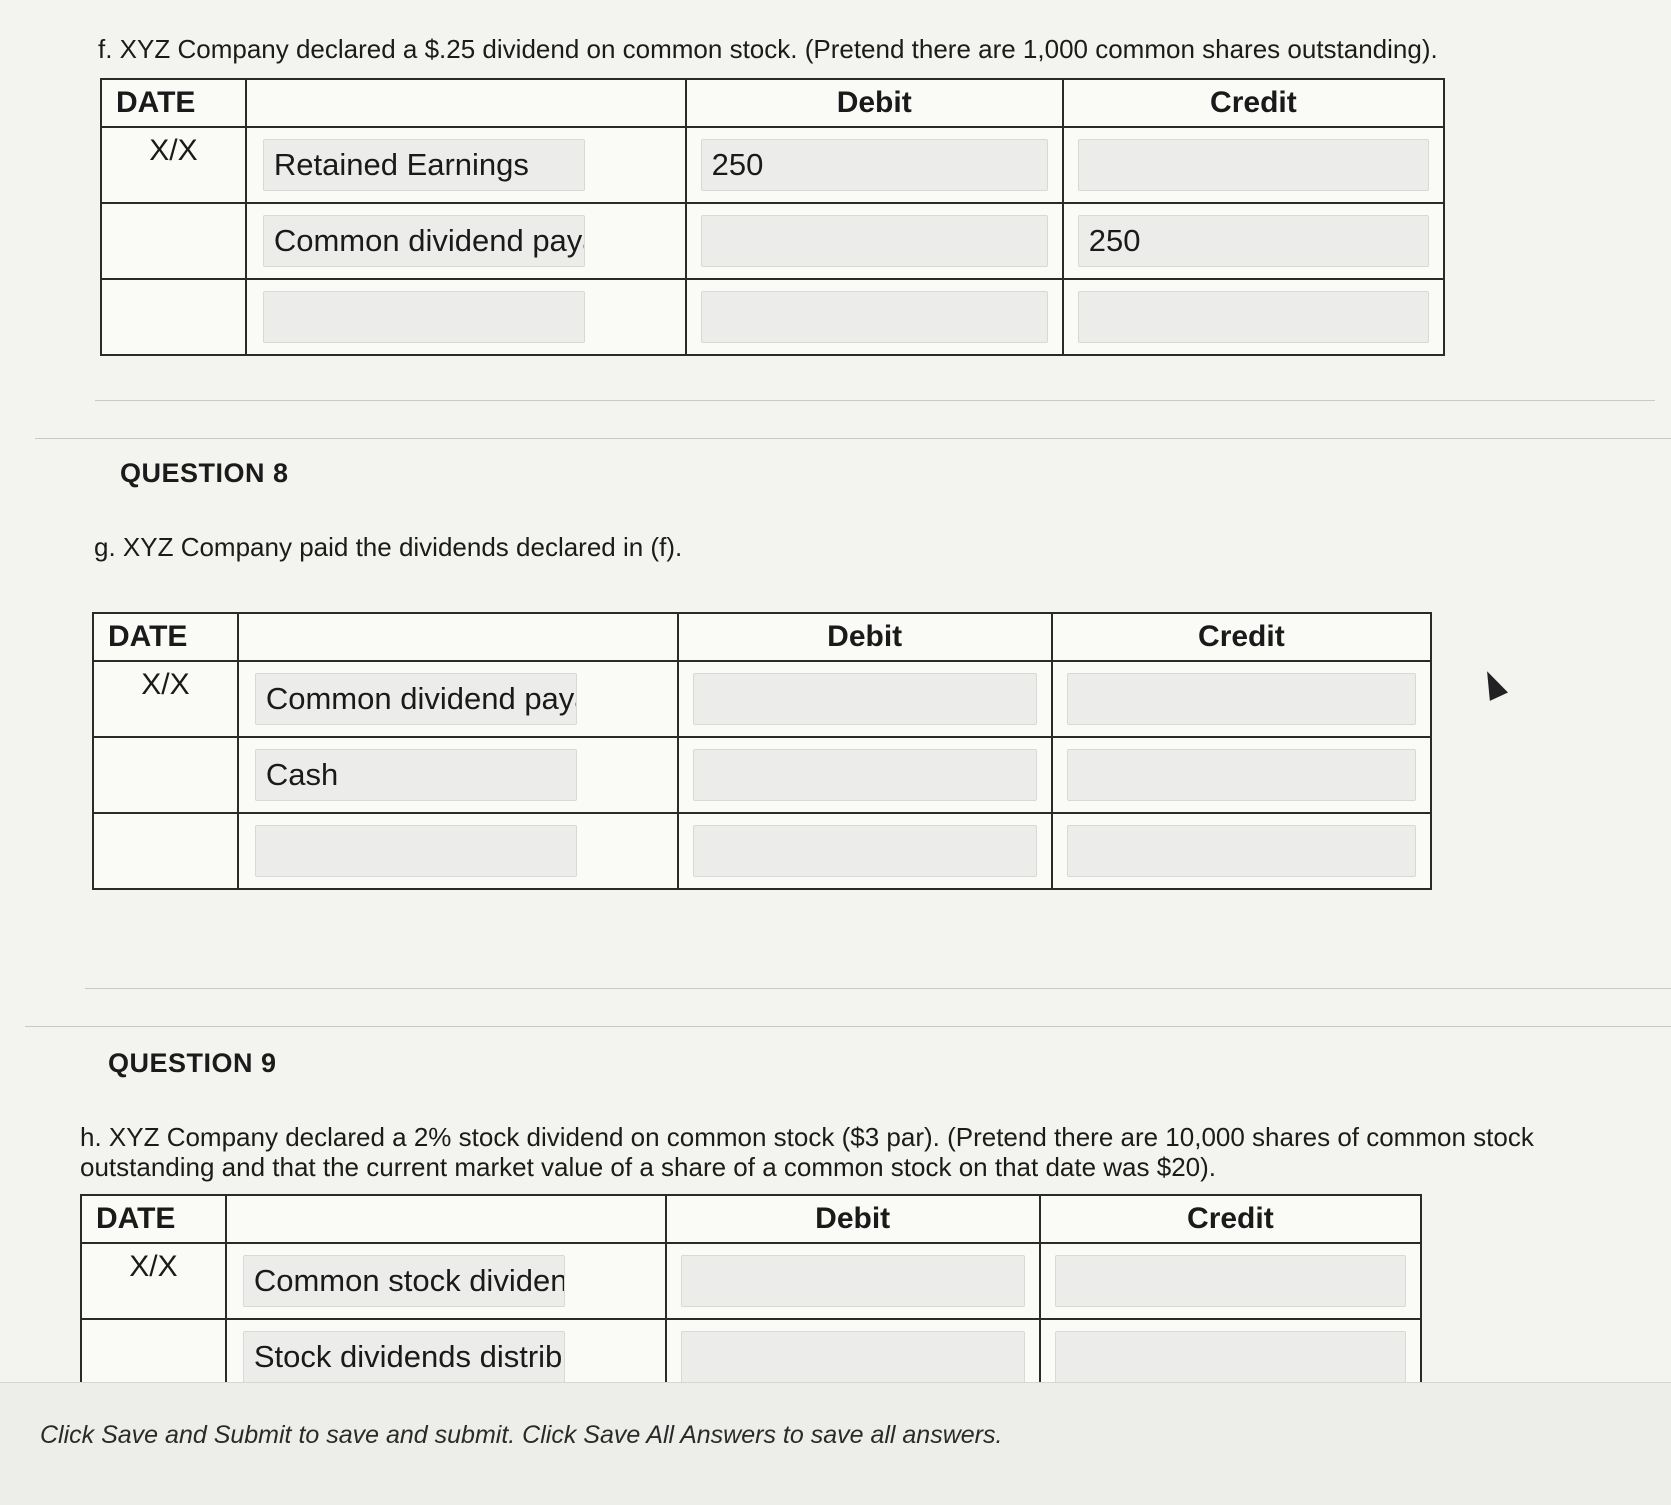 The width and height of the screenshot is (1671, 1505). I want to click on question-9-title: QUESTION 9, so click(192, 1063).